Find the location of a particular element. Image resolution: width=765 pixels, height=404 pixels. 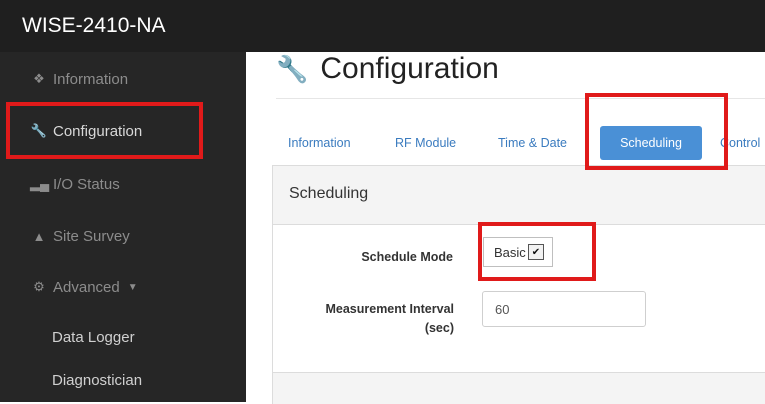

tab-label: Information is located at coordinates (319, 143).